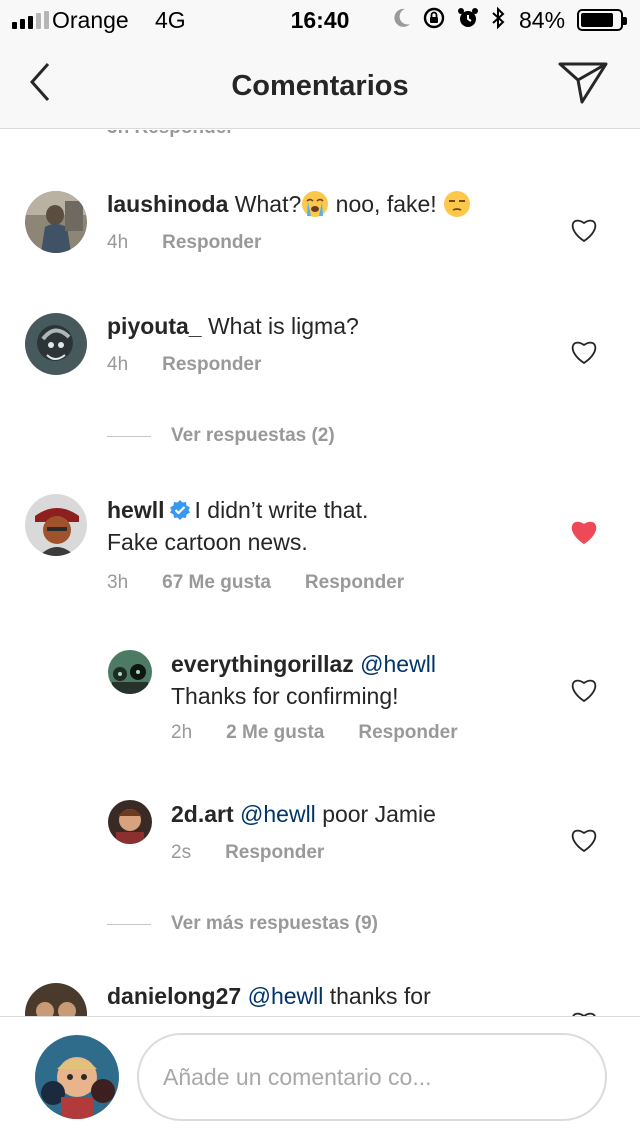  Describe the element at coordinates (118, 582) in the screenshot. I see `comment-time: 3h` at that location.